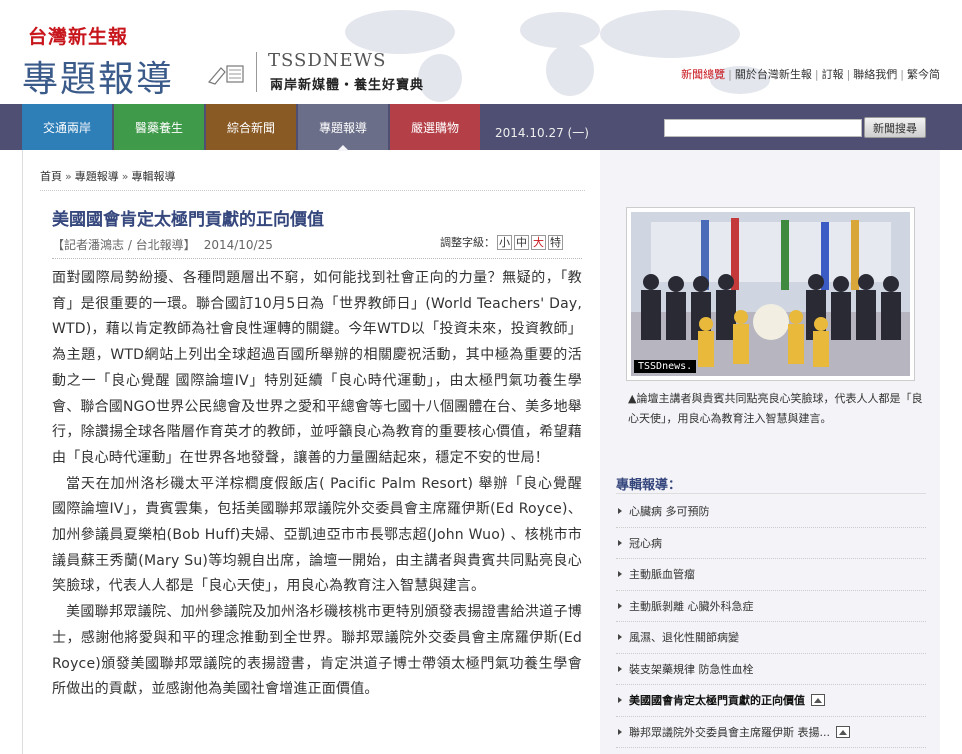 This screenshot has width=962, height=754. Describe the element at coordinates (649, 485) in the screenshot. I see `sidebar-title: 專輯報導：` at that location.